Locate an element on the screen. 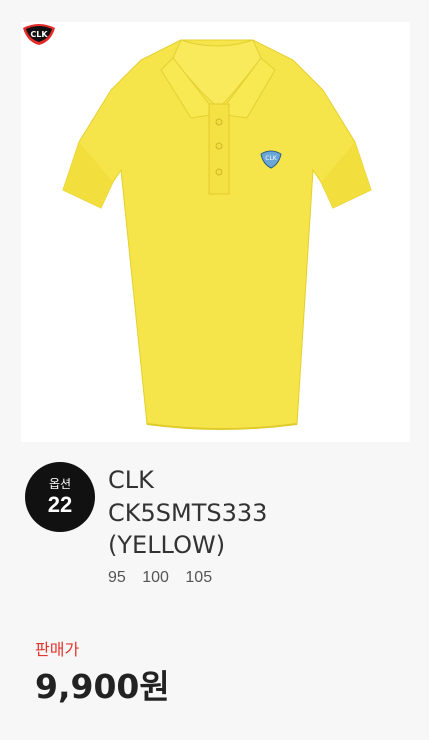  product-model: CK5SMTS333 (YELLOW) is located at coordinates (258, 529).